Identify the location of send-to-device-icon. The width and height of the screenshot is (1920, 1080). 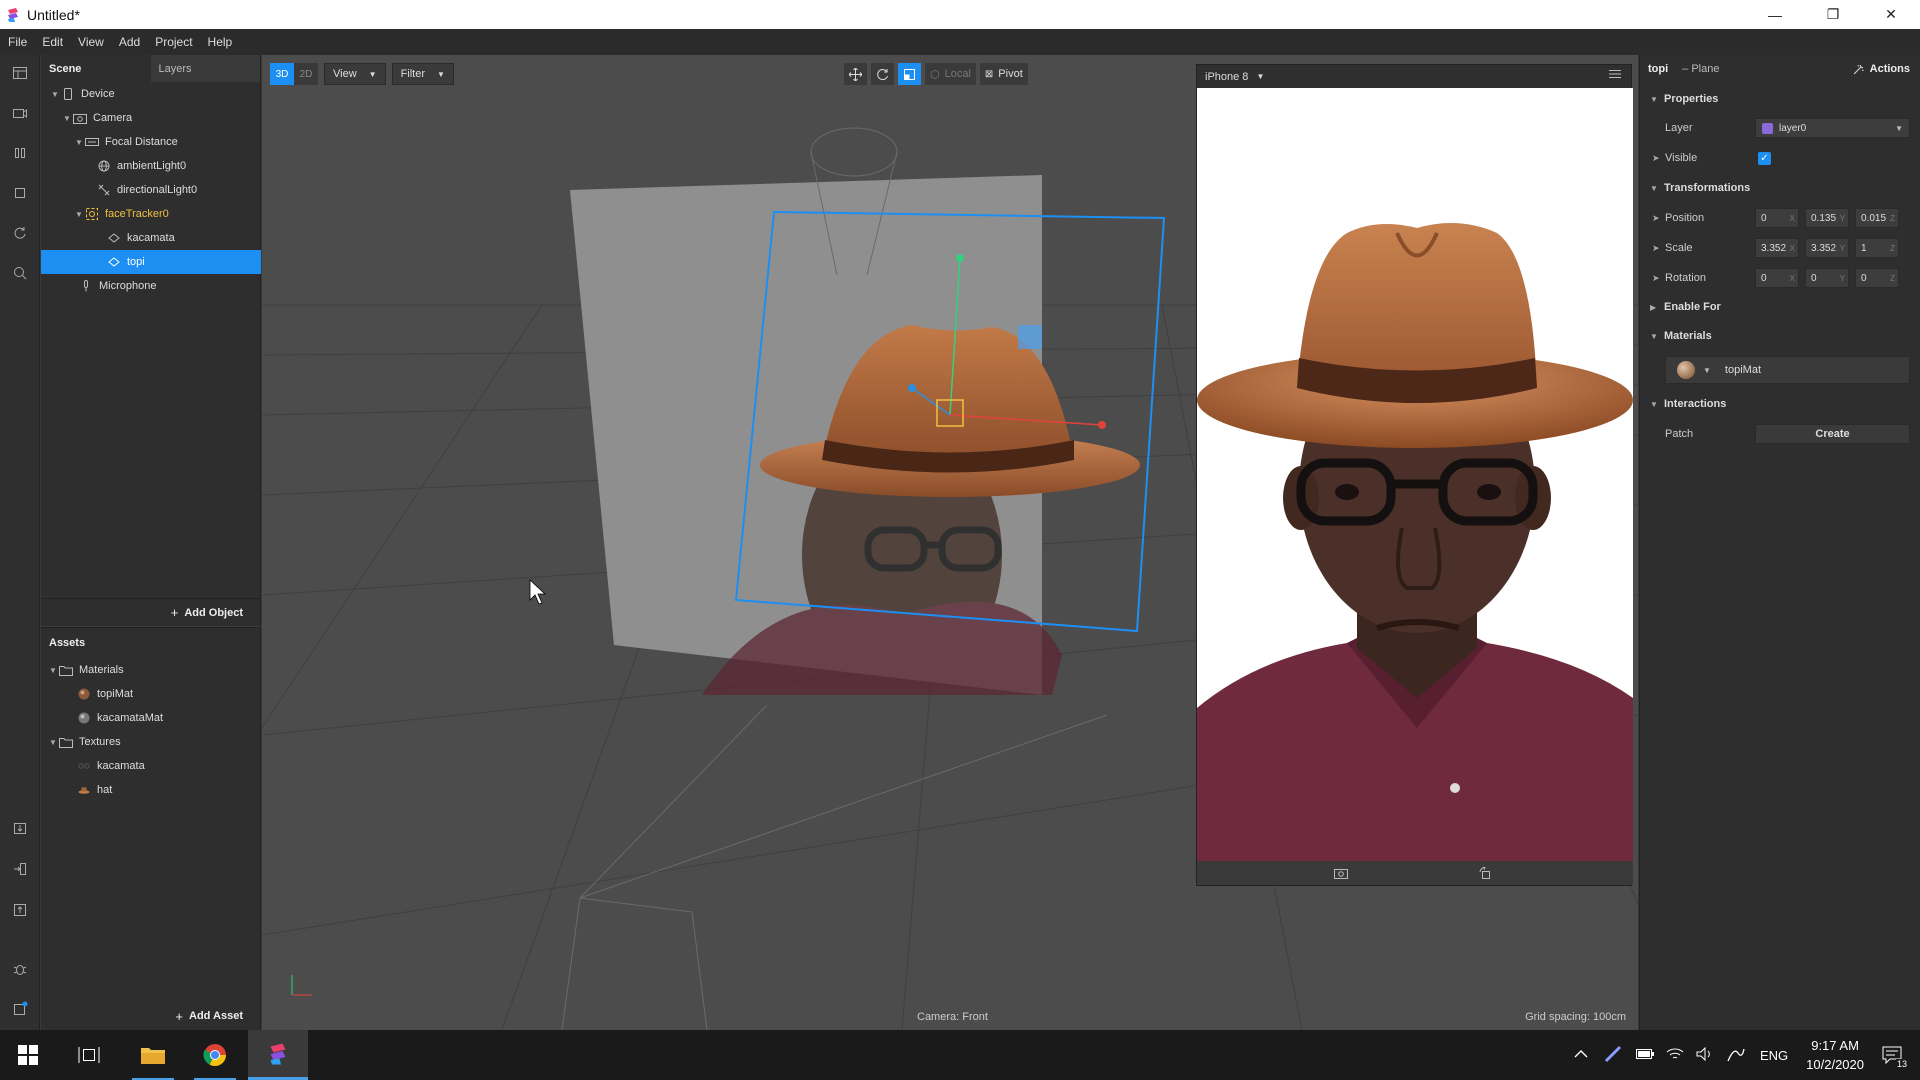
(20, 869).